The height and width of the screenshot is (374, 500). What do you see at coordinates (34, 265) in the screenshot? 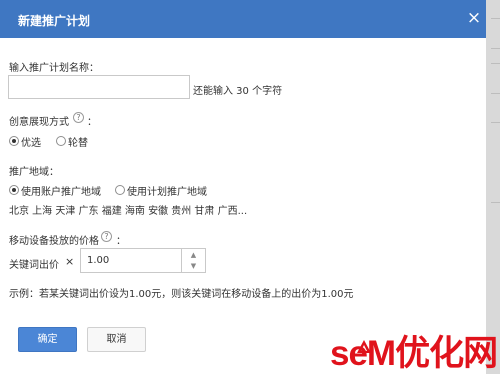
I see `keyword-bid-label: 关键词出价` at bounding box center [34, 265].